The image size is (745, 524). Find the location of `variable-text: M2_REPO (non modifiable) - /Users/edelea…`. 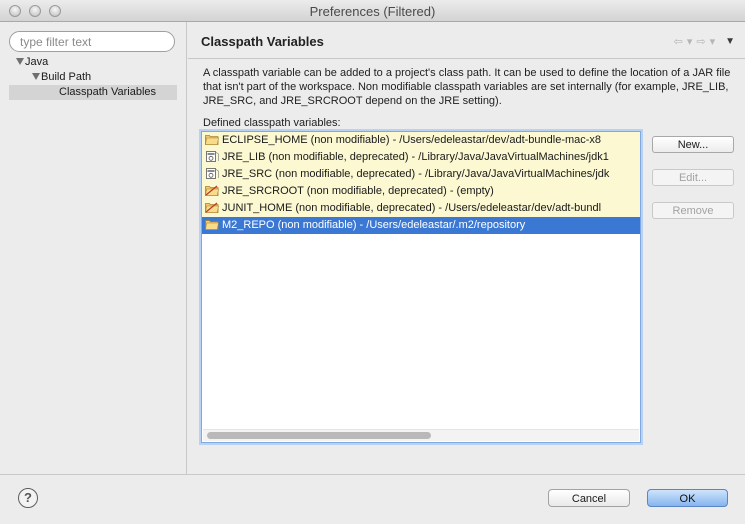

variable-text: M2_REPO (non modifiable) - /Users/edelea… is located at coordinates (374, 225).